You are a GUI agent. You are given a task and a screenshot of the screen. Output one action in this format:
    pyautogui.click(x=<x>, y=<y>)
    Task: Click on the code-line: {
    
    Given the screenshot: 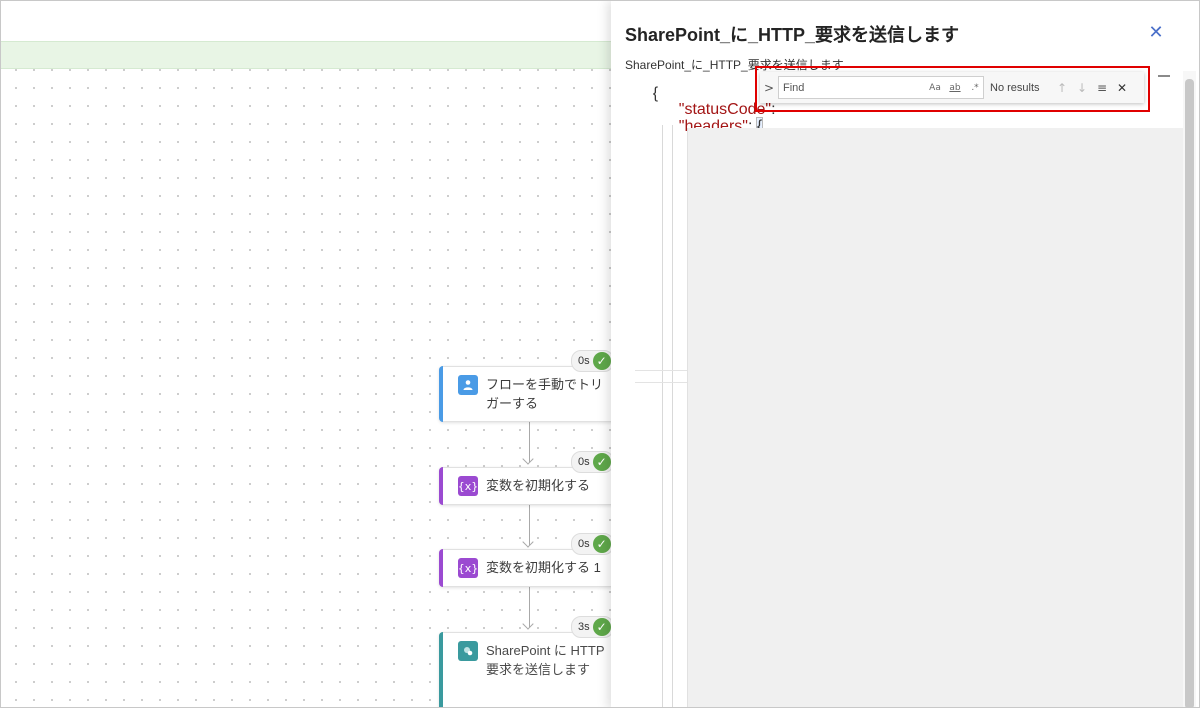 What is the action you would take?
    pyautogui.click(x=646, y=93)
    